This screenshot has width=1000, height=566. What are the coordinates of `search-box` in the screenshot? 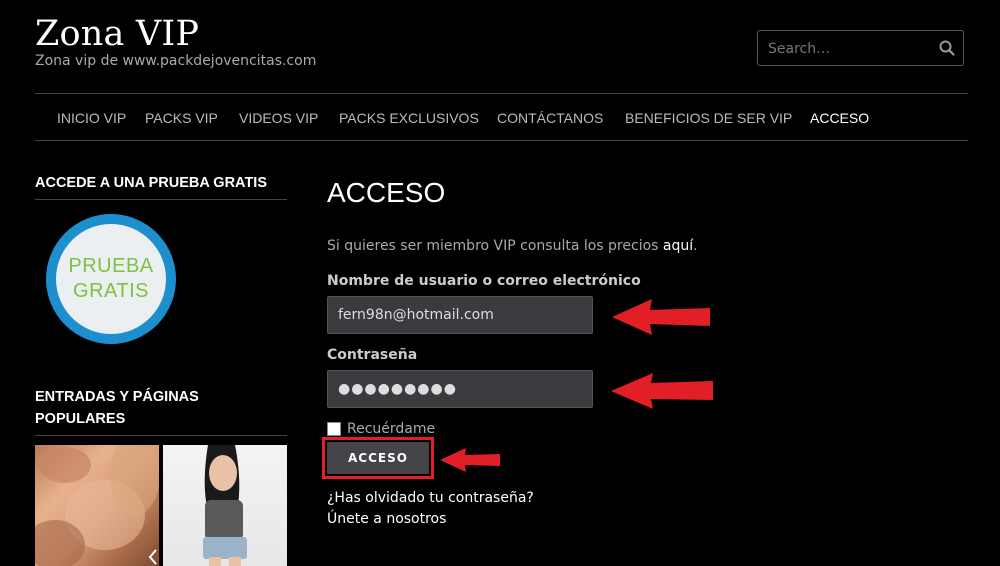 It's located at (860, 48).